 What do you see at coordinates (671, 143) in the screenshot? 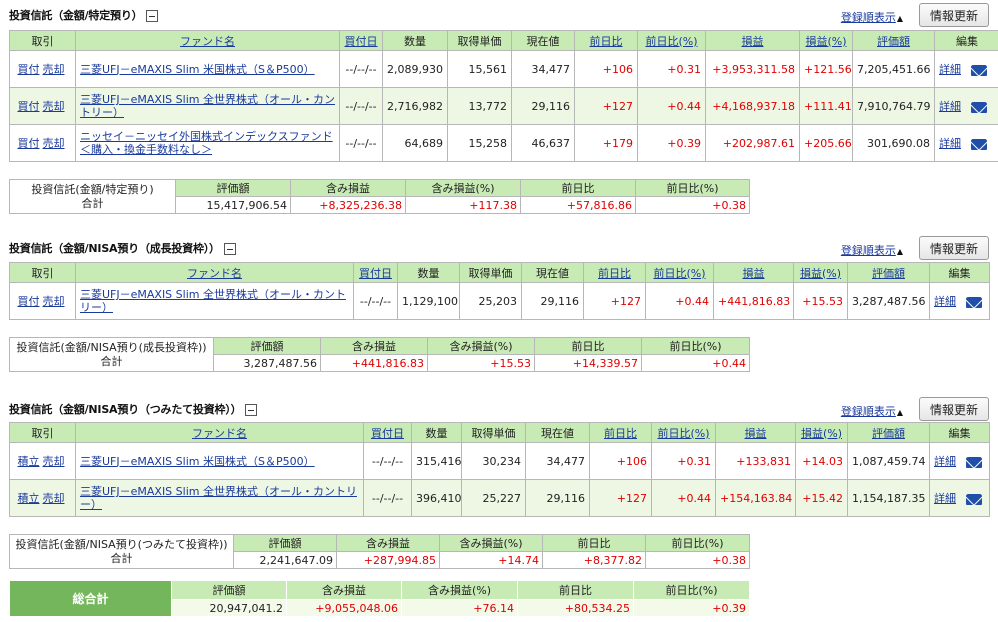
I see `change-pct: +0.39` at bounding box center [671, 143].